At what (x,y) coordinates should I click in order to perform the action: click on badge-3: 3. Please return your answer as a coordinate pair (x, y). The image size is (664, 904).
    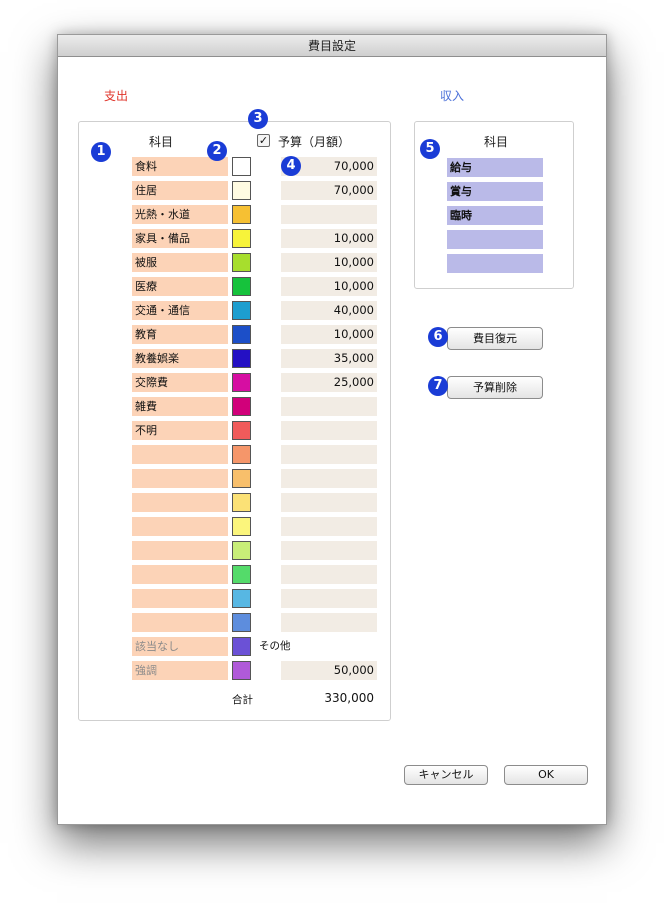
    Looking at the image, I should click on (258, 119).